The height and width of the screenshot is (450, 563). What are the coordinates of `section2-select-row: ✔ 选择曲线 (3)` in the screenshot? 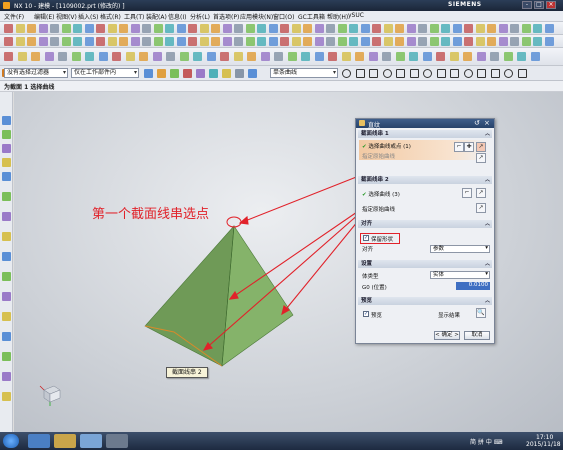 It's located at (381, 194).